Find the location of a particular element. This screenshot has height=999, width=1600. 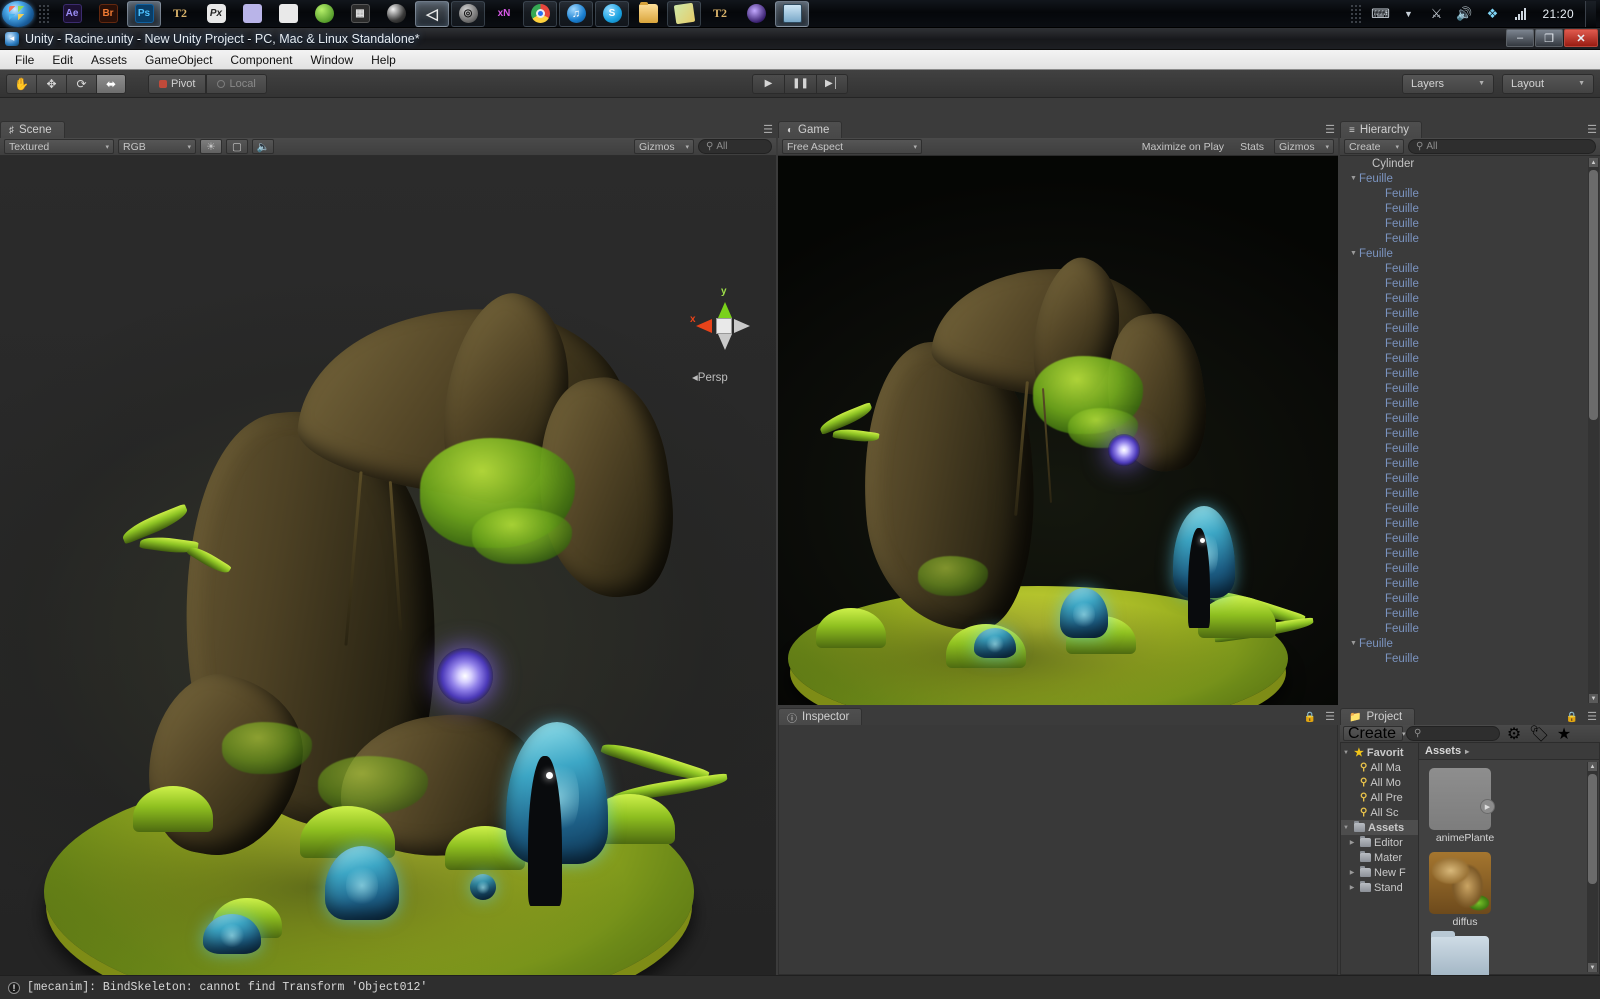

maximize-button: ❐ is located at coordinates (1549, 38).